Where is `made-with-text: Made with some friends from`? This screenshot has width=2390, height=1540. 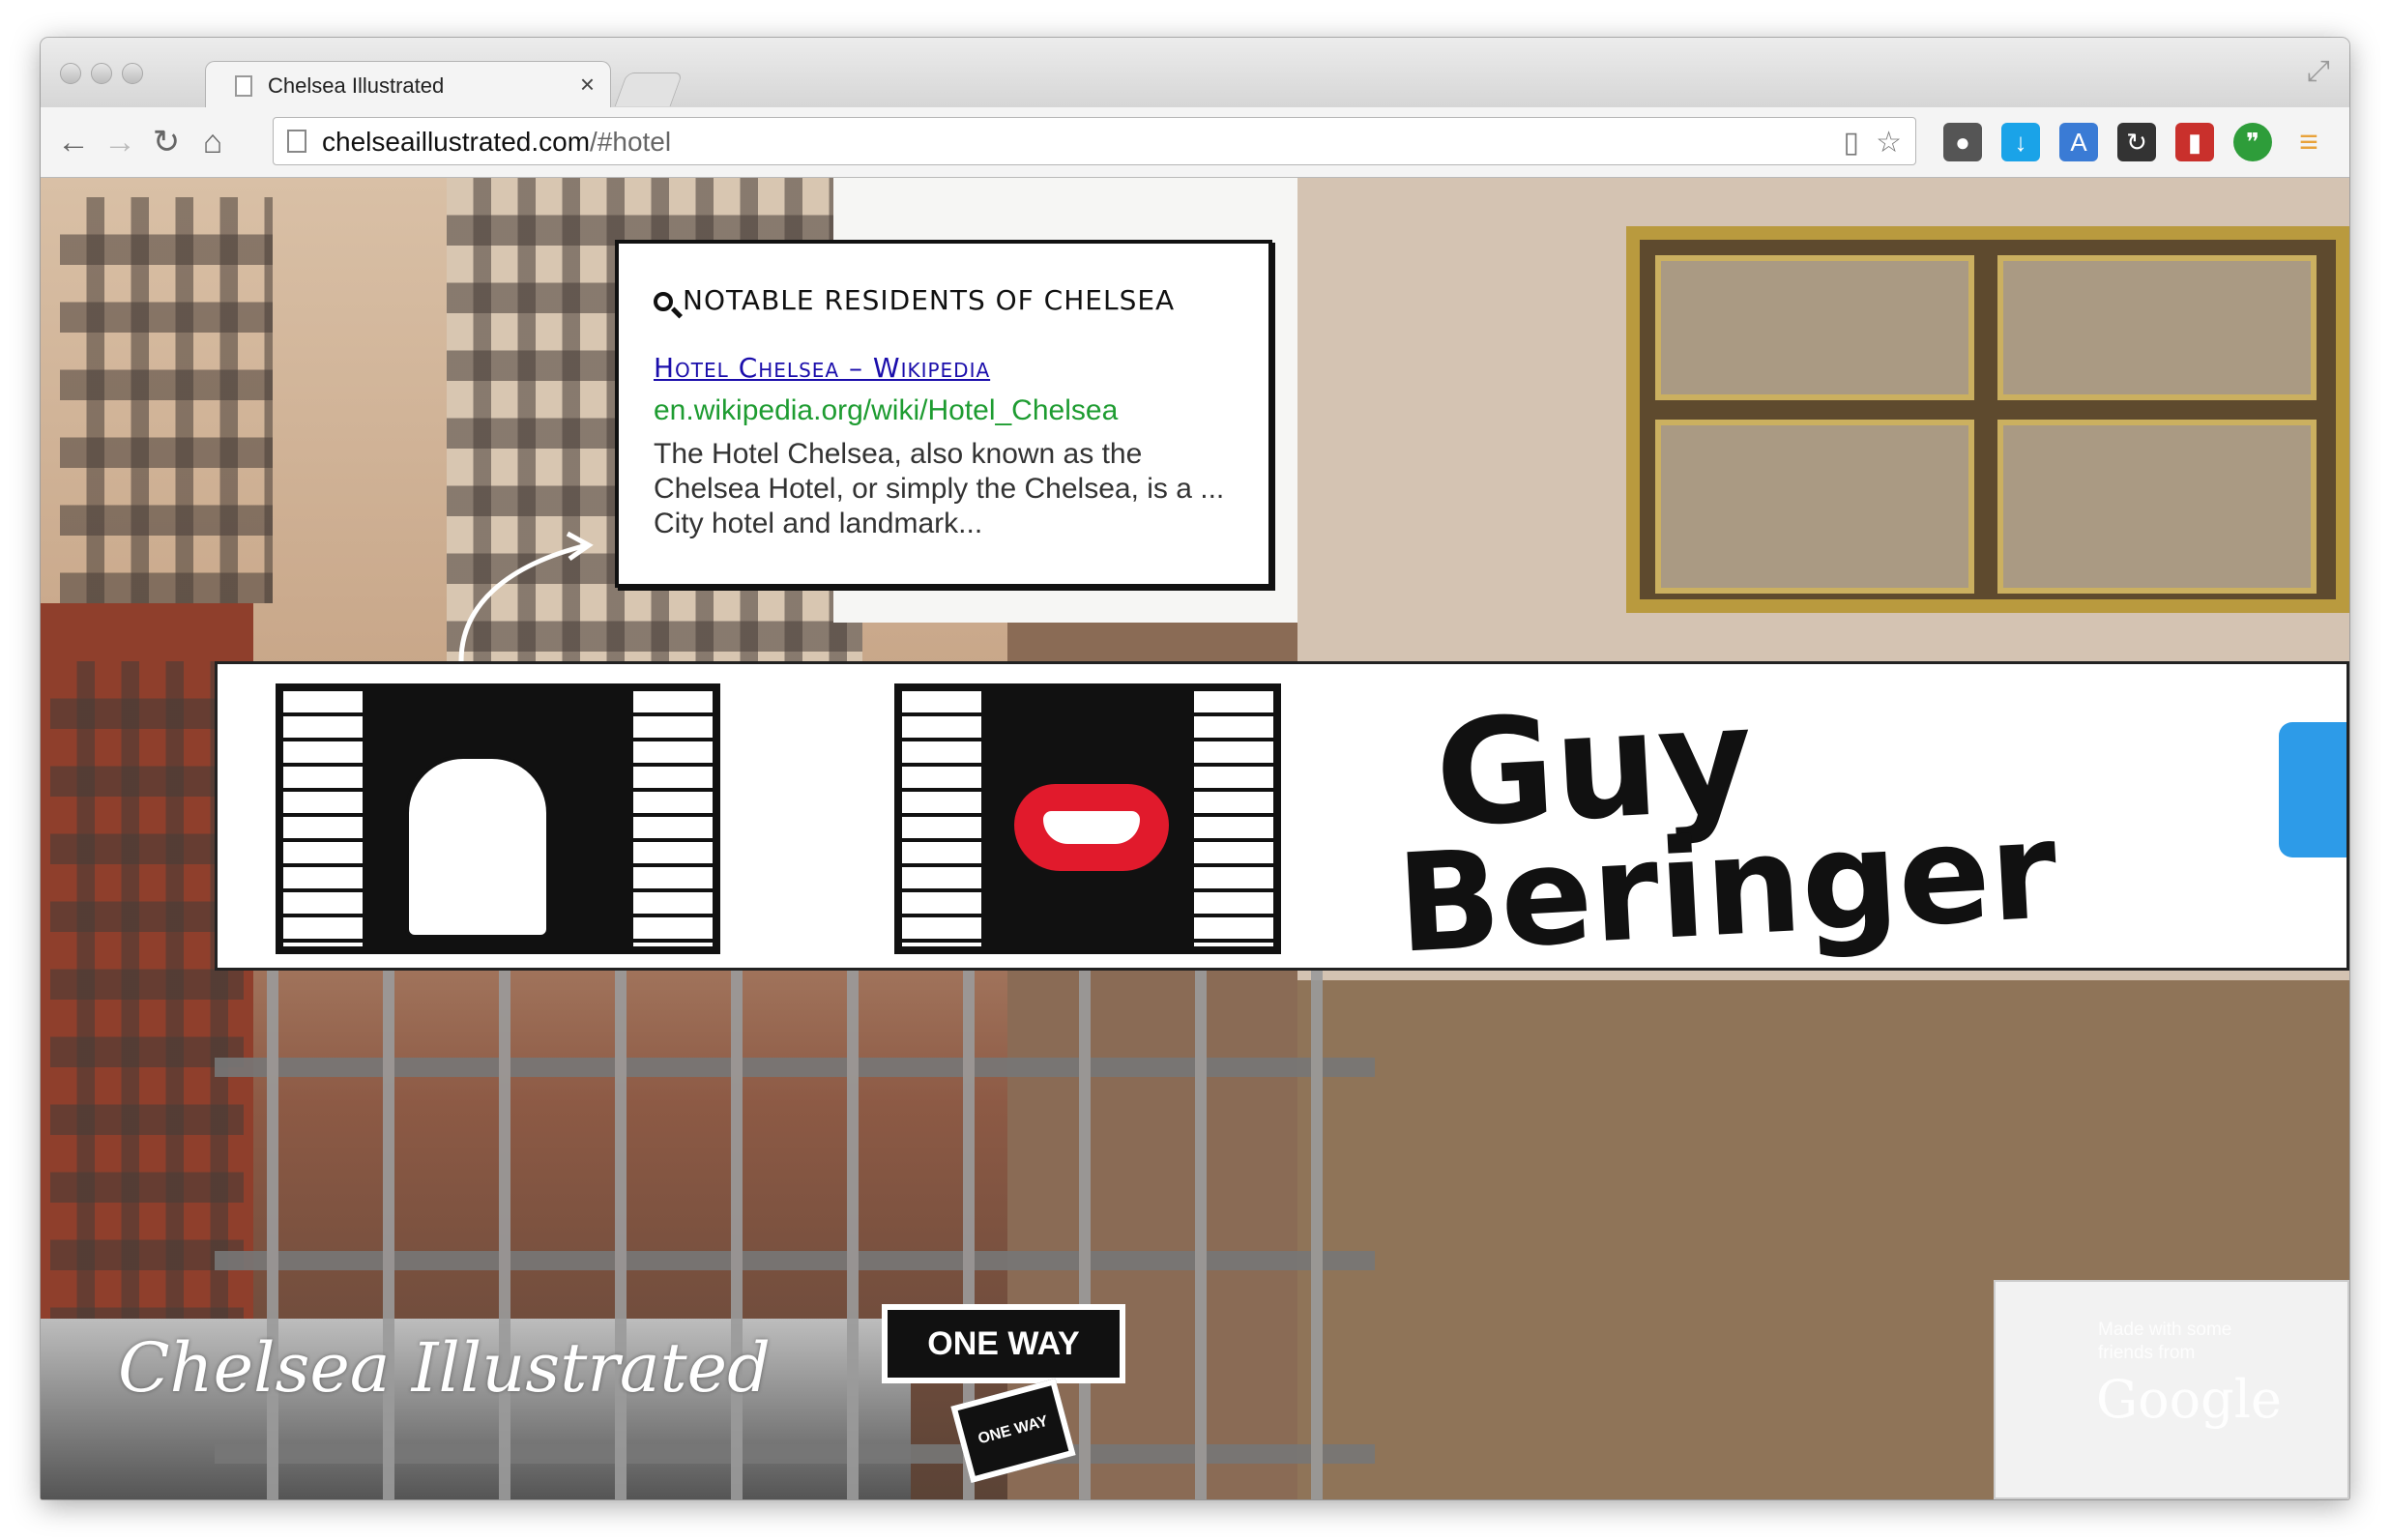
made-with-text: Made with some friends from is located at coordinates (2165, 1341).